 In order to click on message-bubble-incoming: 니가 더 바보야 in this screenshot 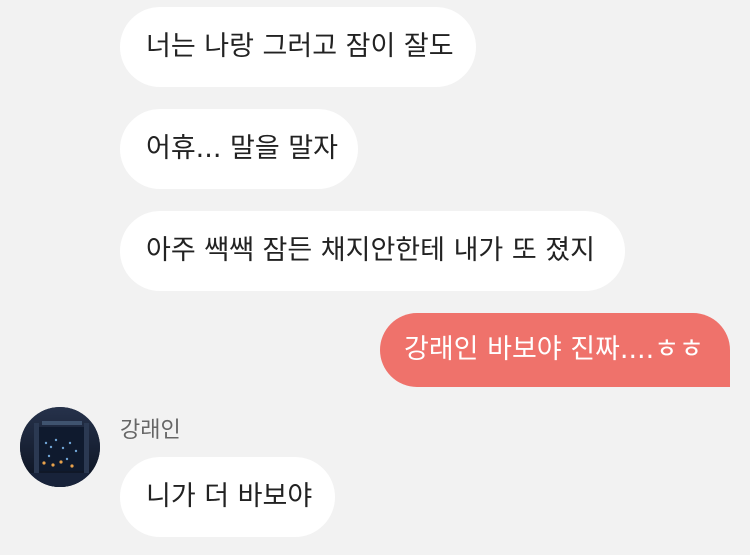, I will do `click(227, 497)`.